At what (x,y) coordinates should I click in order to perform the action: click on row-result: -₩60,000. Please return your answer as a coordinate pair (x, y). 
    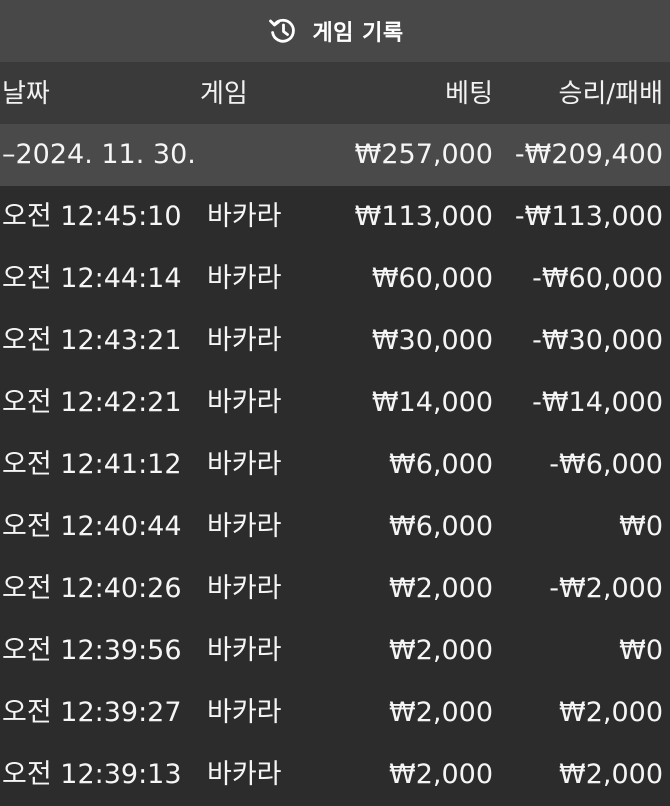
    Looking at the image, I should click on (597, 278).